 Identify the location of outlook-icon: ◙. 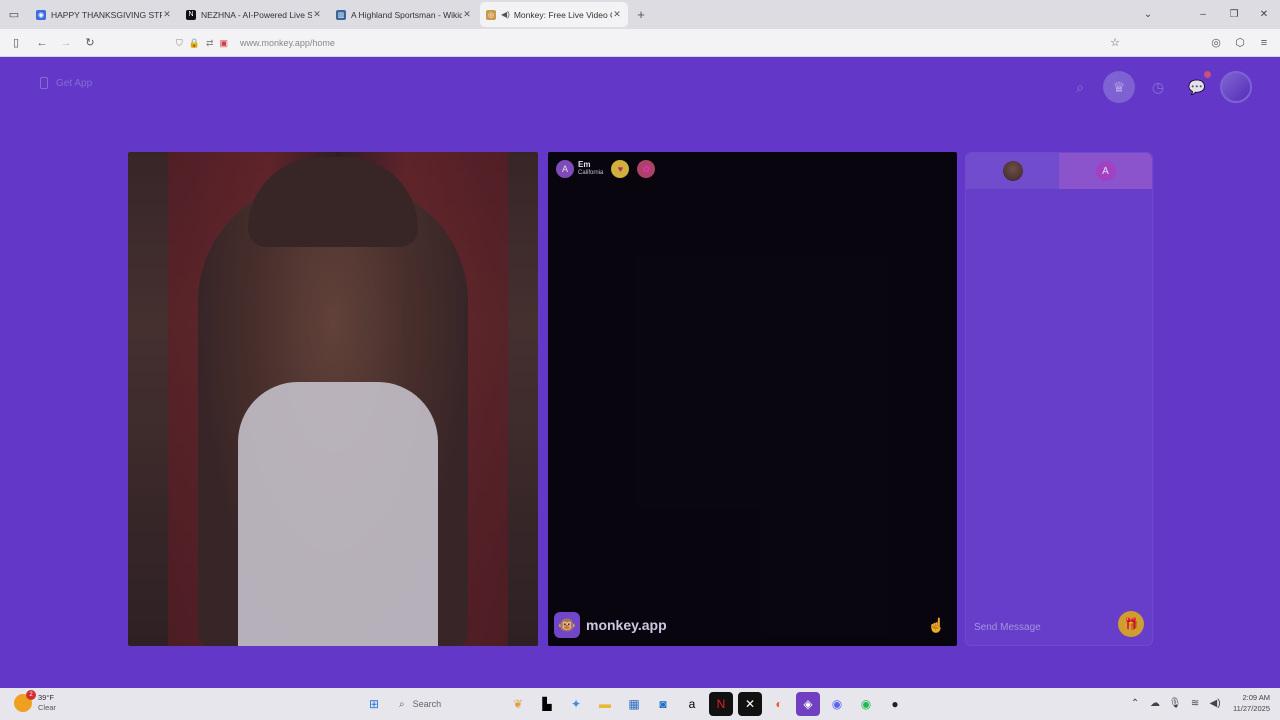
(663, 704).